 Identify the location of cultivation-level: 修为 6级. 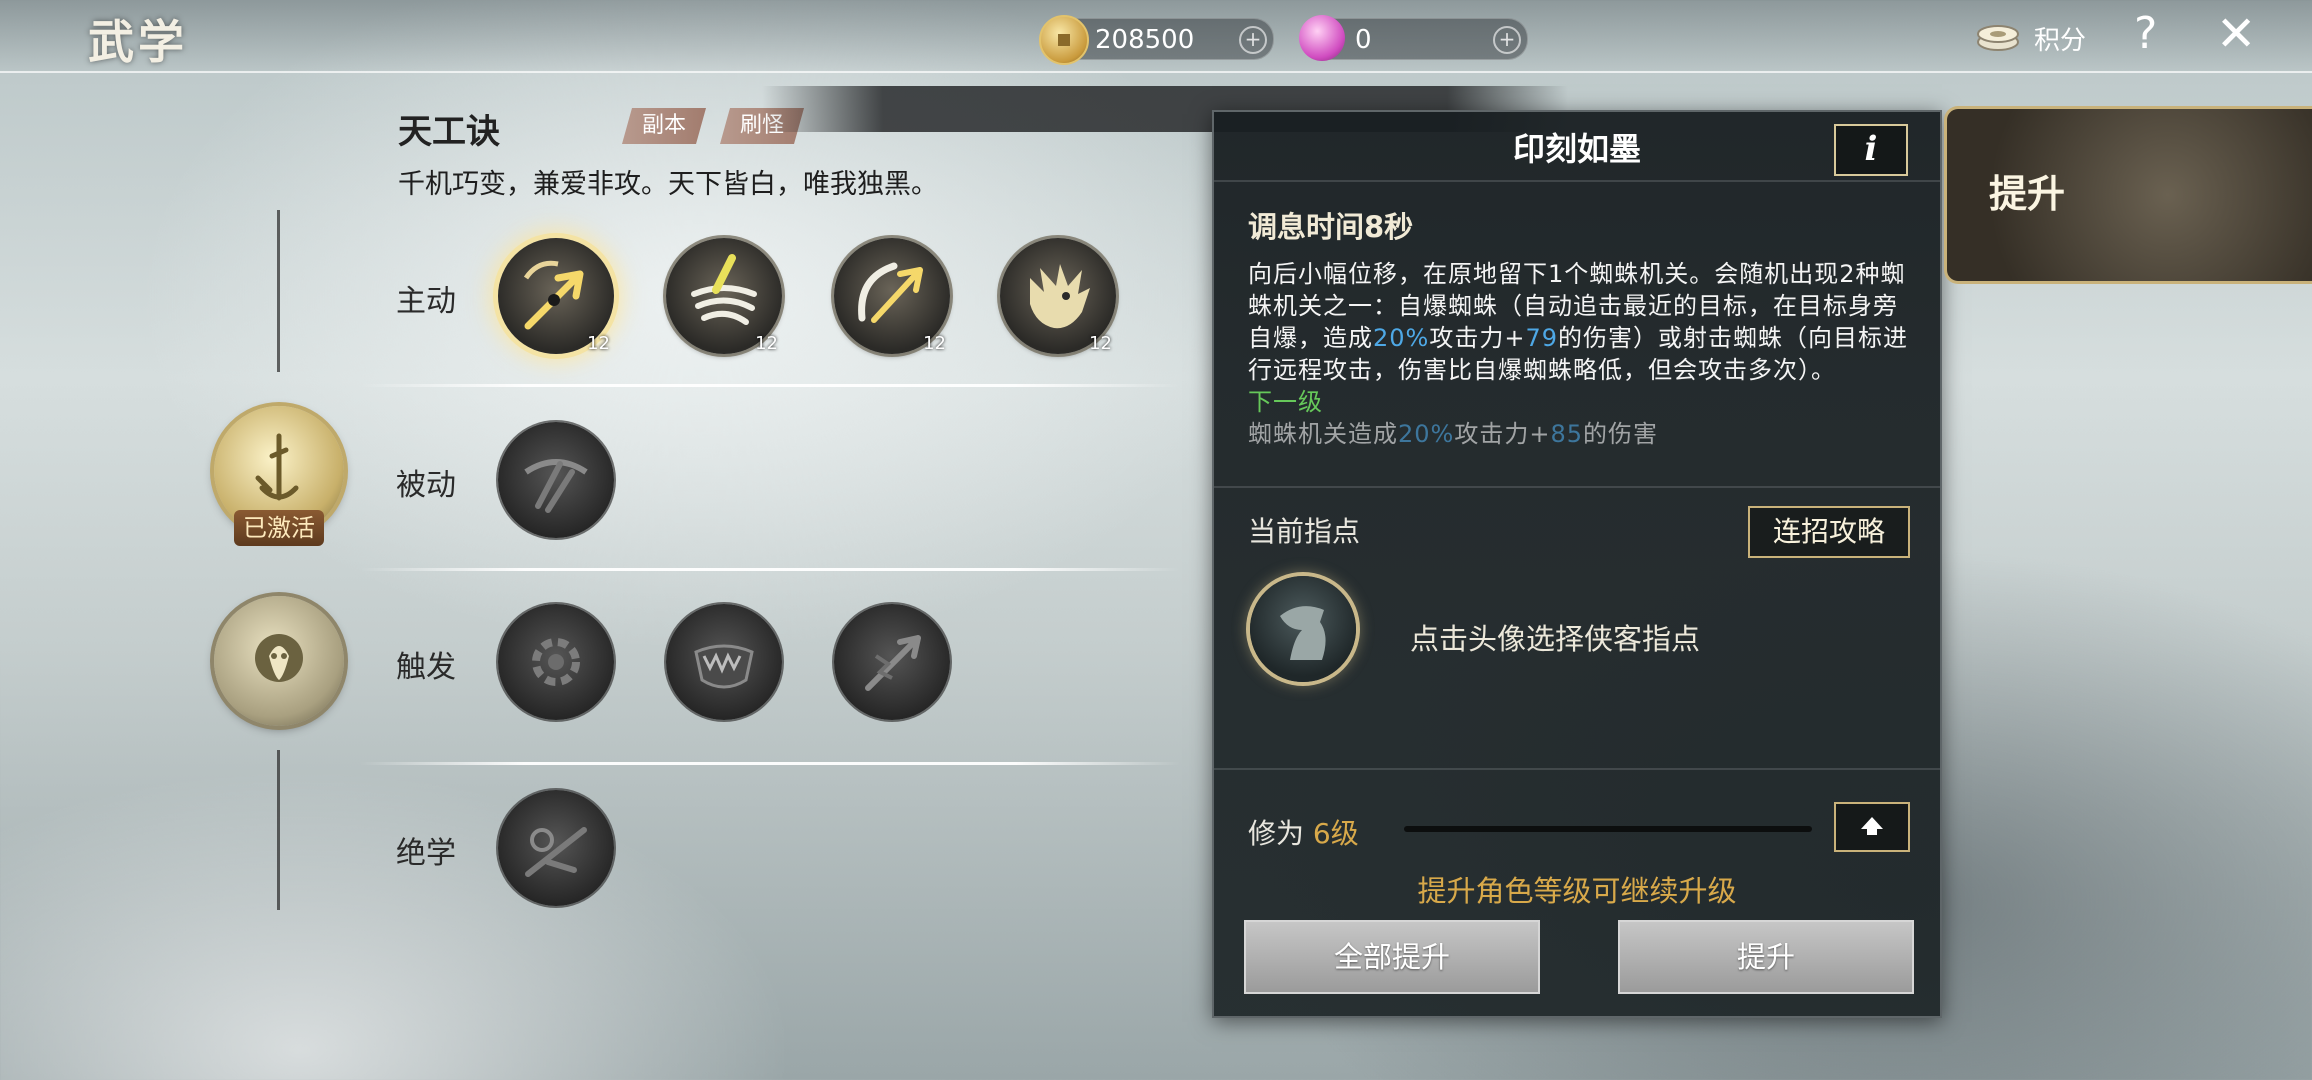
(1303, 832).